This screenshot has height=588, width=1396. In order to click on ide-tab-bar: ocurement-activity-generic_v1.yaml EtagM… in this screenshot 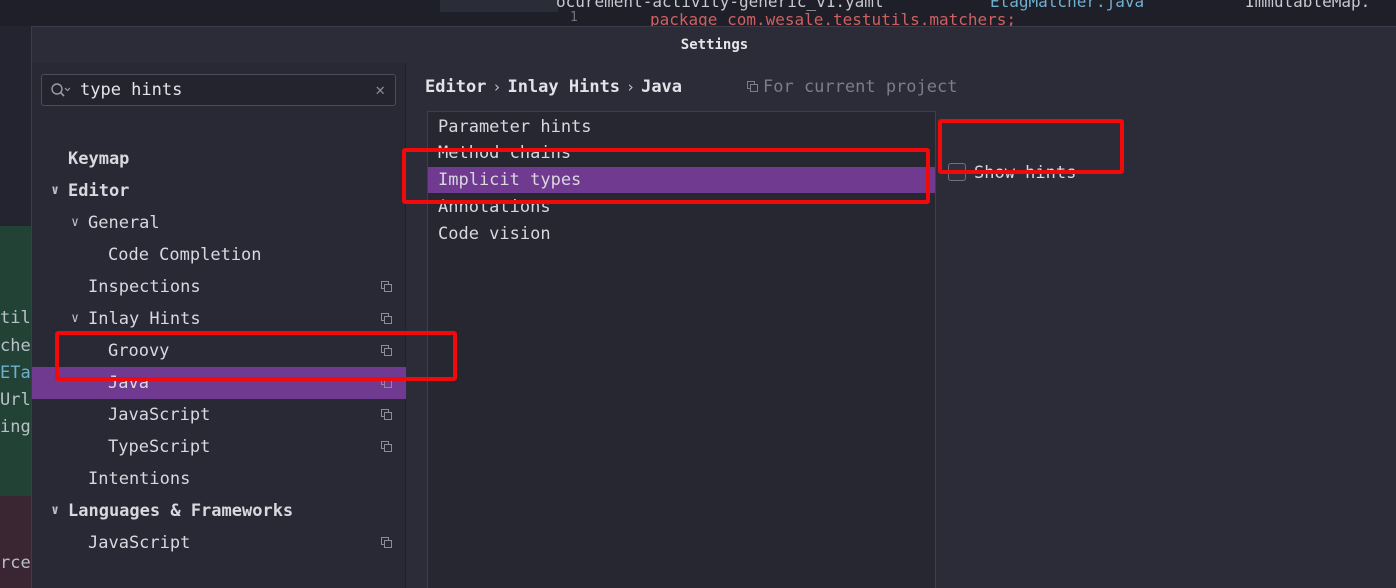, I will do `click(698, 14)`.